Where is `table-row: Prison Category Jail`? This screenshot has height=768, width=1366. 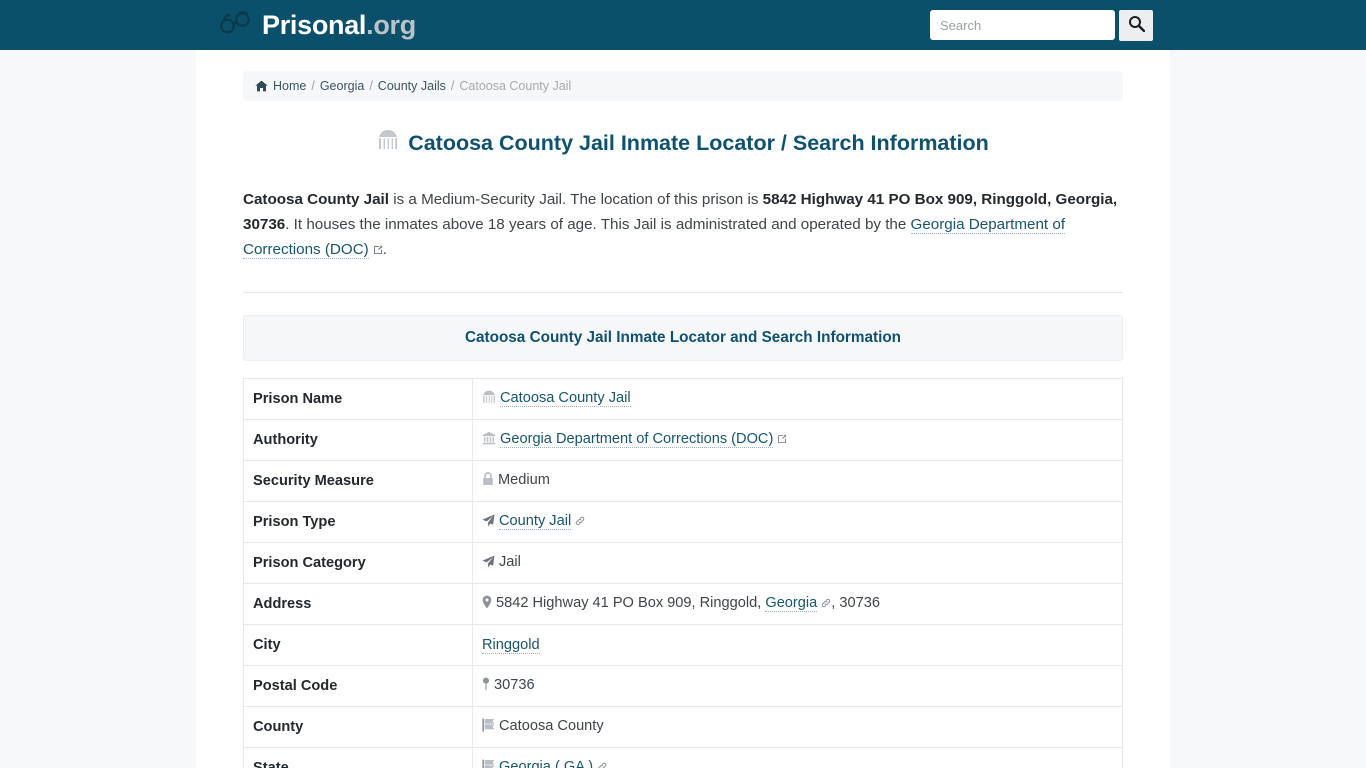 table-row: Prison Category Jail is located at coordinates (683, 563).